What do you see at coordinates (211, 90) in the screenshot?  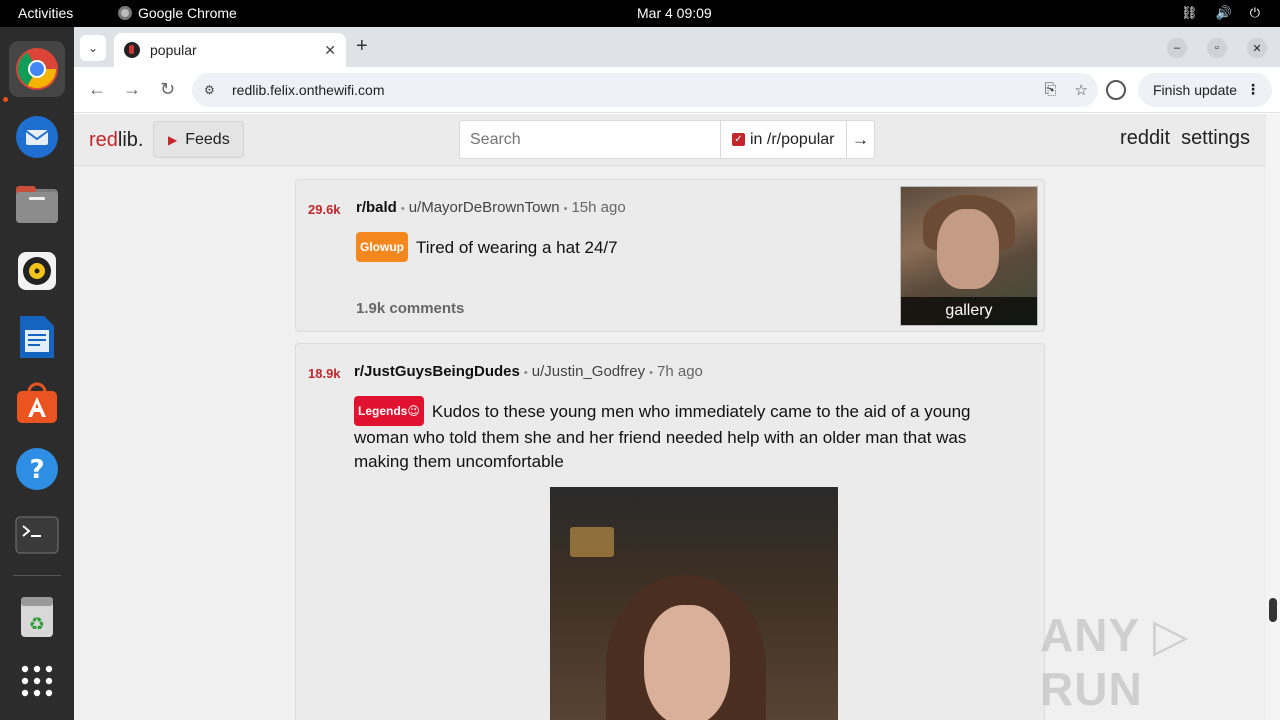 I see `site-info-icon: ⚙` at bounding box center [211, 90].